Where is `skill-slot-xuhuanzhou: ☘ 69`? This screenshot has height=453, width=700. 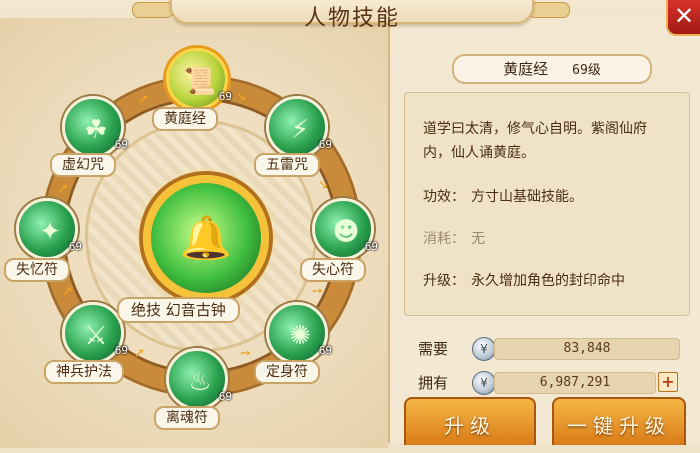
skill-slot-xuhuanzhou: ☘ 69 is located at coordinates (95, 127).